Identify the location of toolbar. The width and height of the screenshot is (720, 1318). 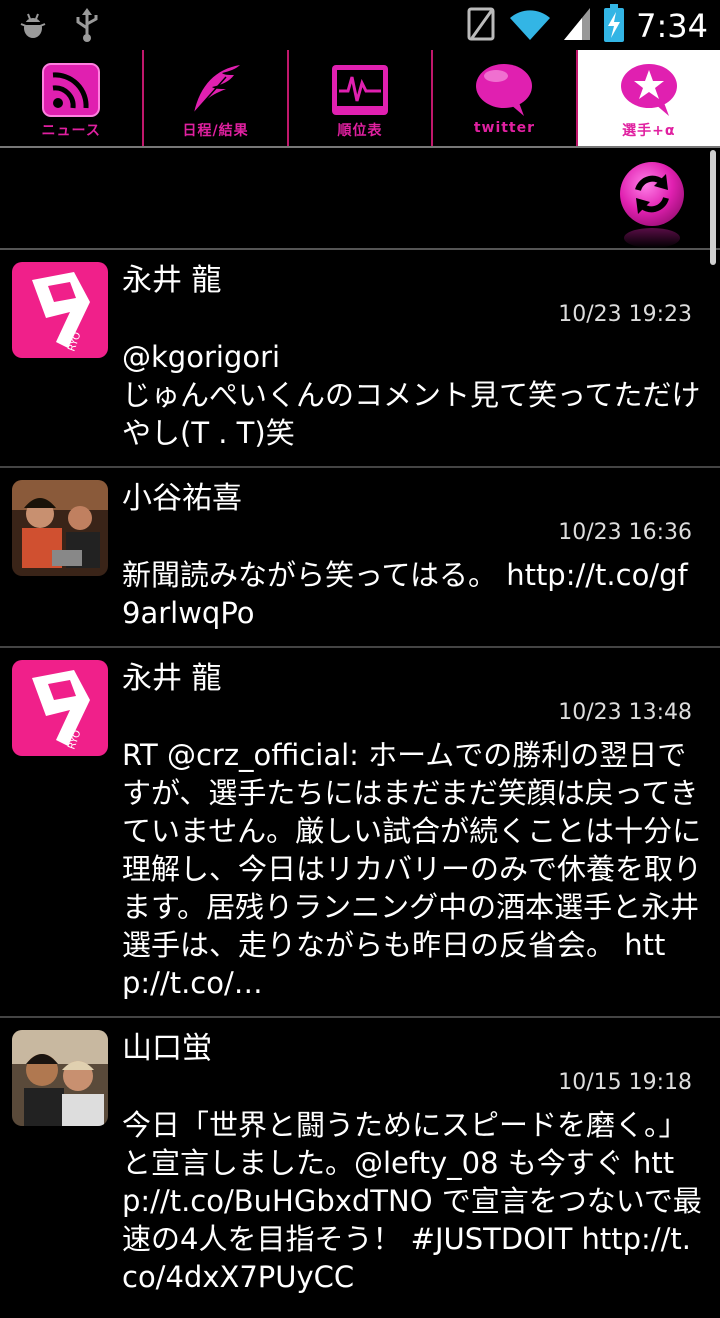
(360, 199).